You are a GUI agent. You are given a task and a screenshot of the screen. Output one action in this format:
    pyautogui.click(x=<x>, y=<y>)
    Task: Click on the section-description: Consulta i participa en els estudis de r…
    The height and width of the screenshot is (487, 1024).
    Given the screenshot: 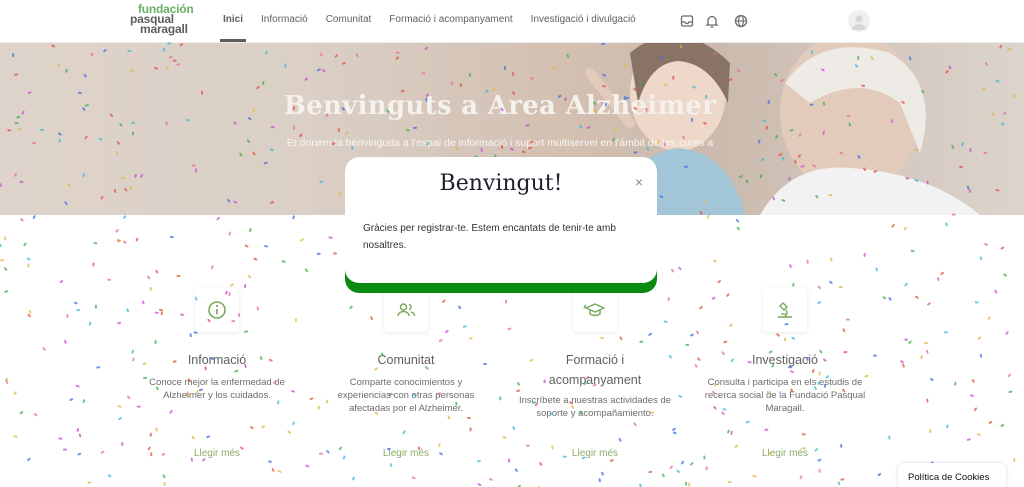 What is the action you would take?
    pyautogui.click(x=785, y=395)
    